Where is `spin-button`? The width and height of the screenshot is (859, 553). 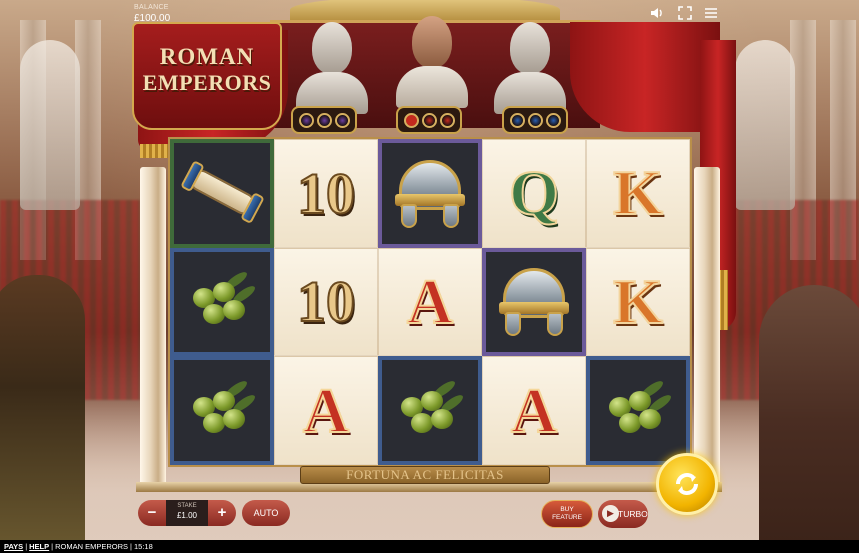 spin-button is located at coordinates (687, 484).